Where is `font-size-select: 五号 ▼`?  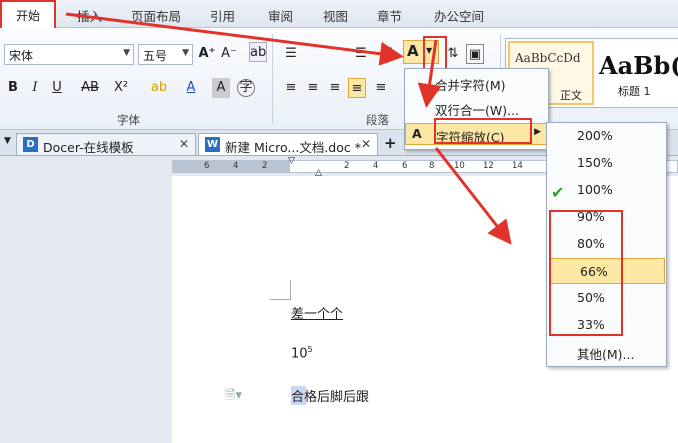 font-size-select: 五号 ▼ is located at coordinates (165, 54).